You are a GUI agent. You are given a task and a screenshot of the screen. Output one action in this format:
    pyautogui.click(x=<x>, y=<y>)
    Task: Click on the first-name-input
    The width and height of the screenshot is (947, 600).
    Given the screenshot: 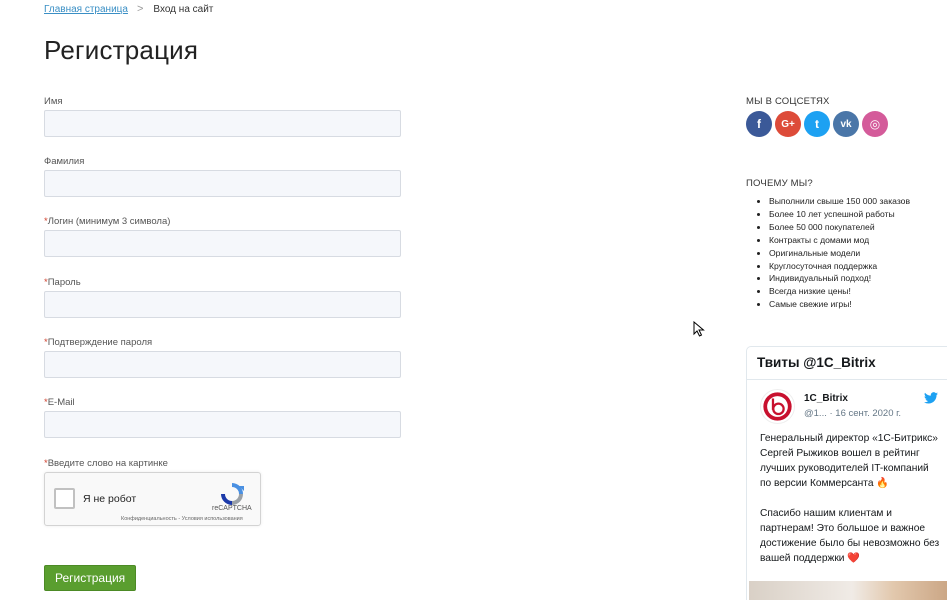 What is the action you would take?
    pyautogui.click(x=222, y=123)
    